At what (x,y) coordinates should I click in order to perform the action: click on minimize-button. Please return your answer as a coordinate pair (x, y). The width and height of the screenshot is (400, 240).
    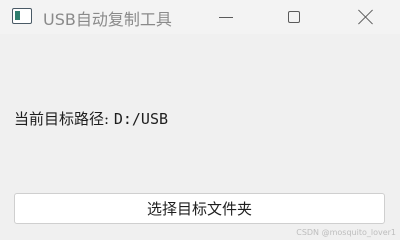
    Looking at the image, I should click on (226, 17).